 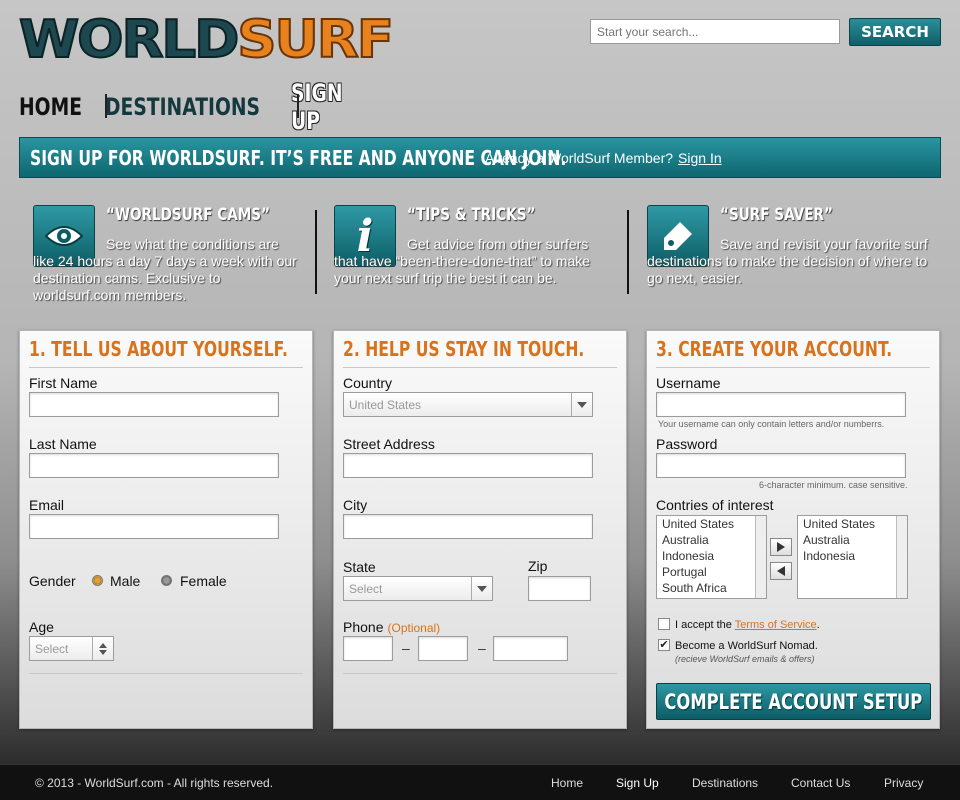 I want to click on search-input, so click(x=715, y=31).